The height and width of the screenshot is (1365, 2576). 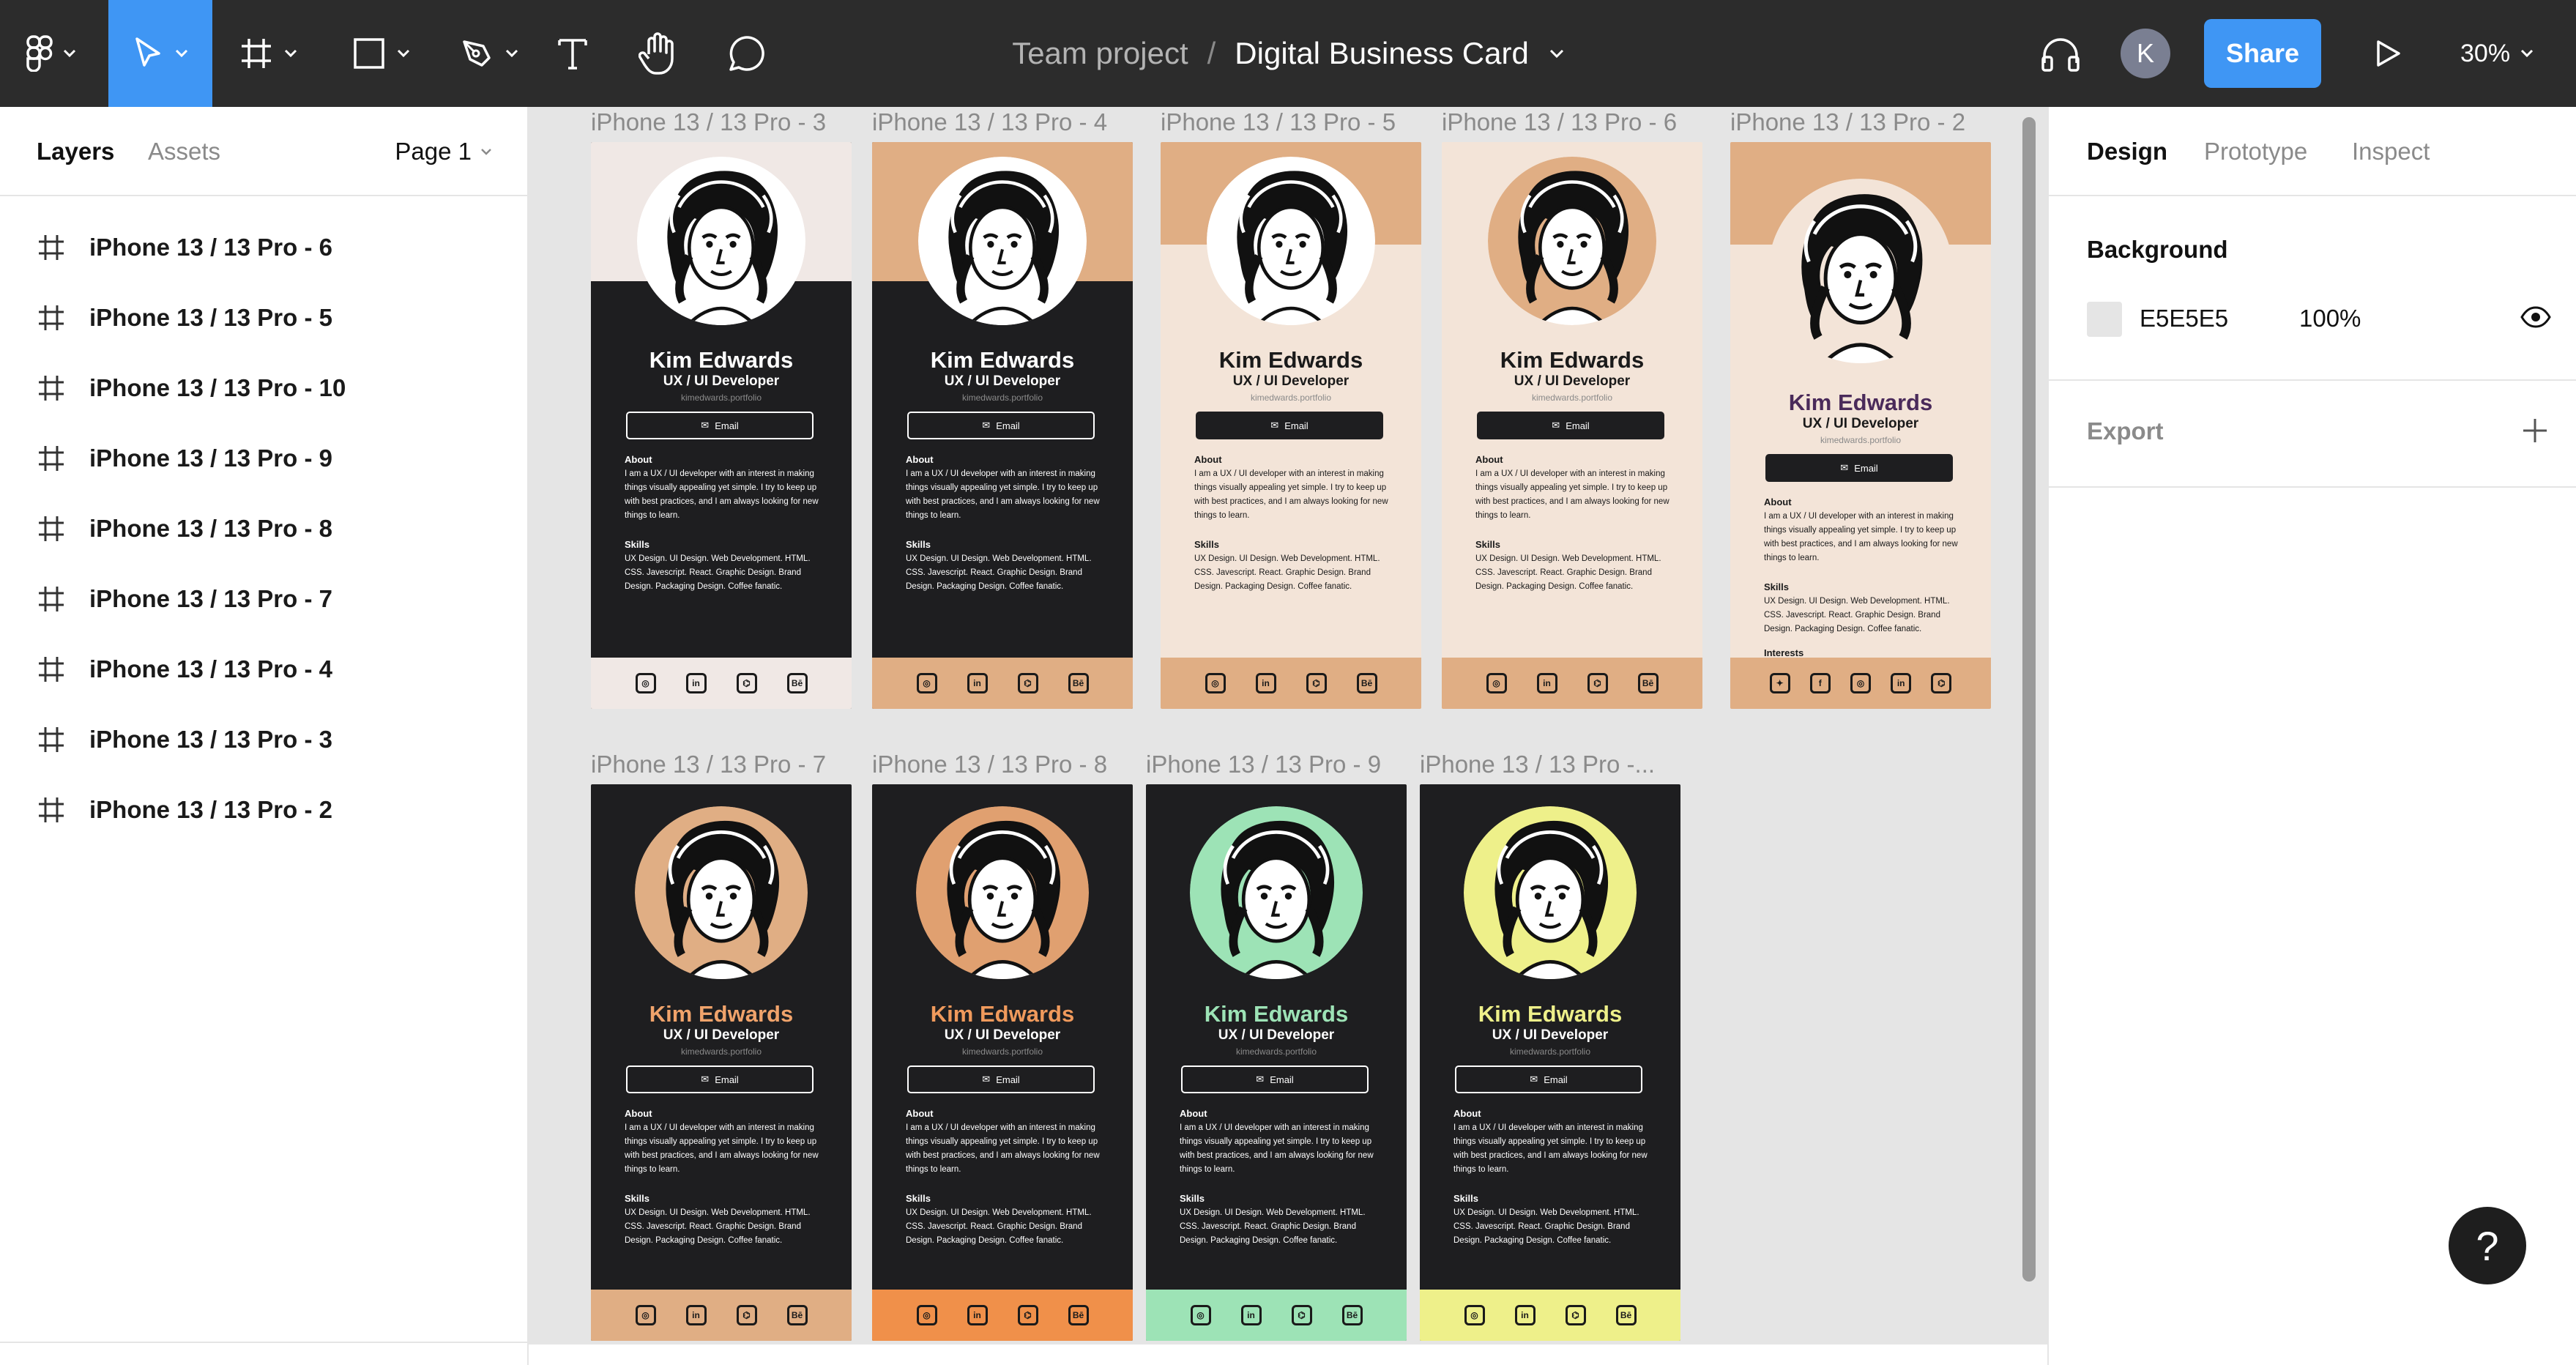 What do you see at coordinates (489, 53) in the screenshot?
I see `pen-tool-button` at bounding box center [489, 53].